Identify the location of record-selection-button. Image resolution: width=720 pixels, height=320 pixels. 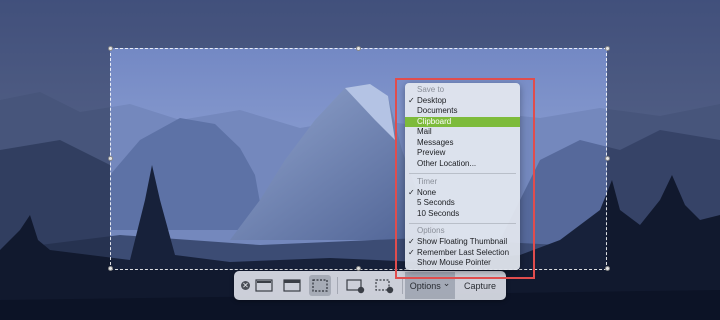
(385, 285).